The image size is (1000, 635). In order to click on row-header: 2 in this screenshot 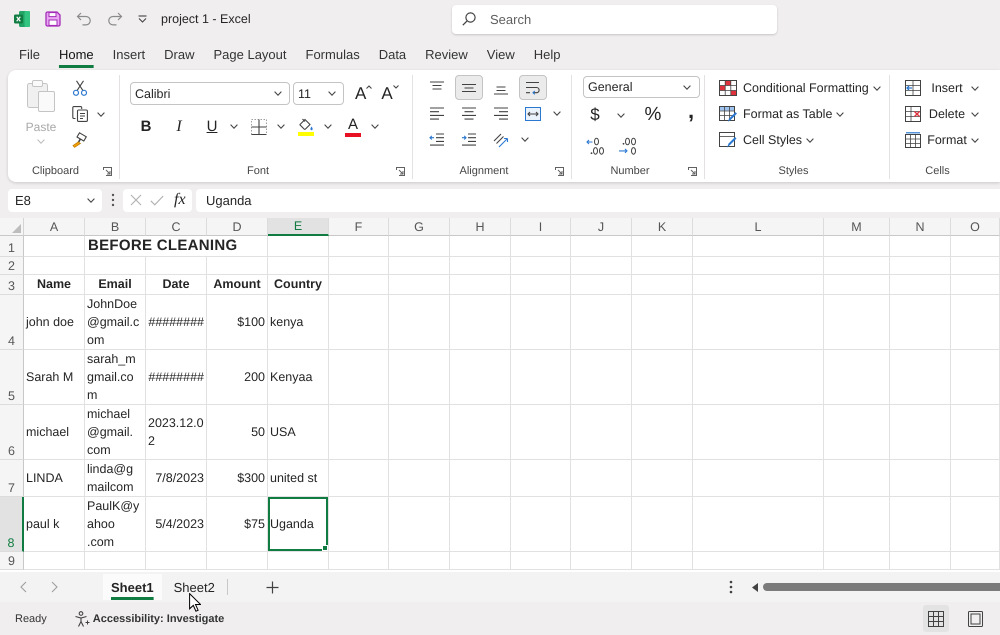, I will do `click(12, 266)`.